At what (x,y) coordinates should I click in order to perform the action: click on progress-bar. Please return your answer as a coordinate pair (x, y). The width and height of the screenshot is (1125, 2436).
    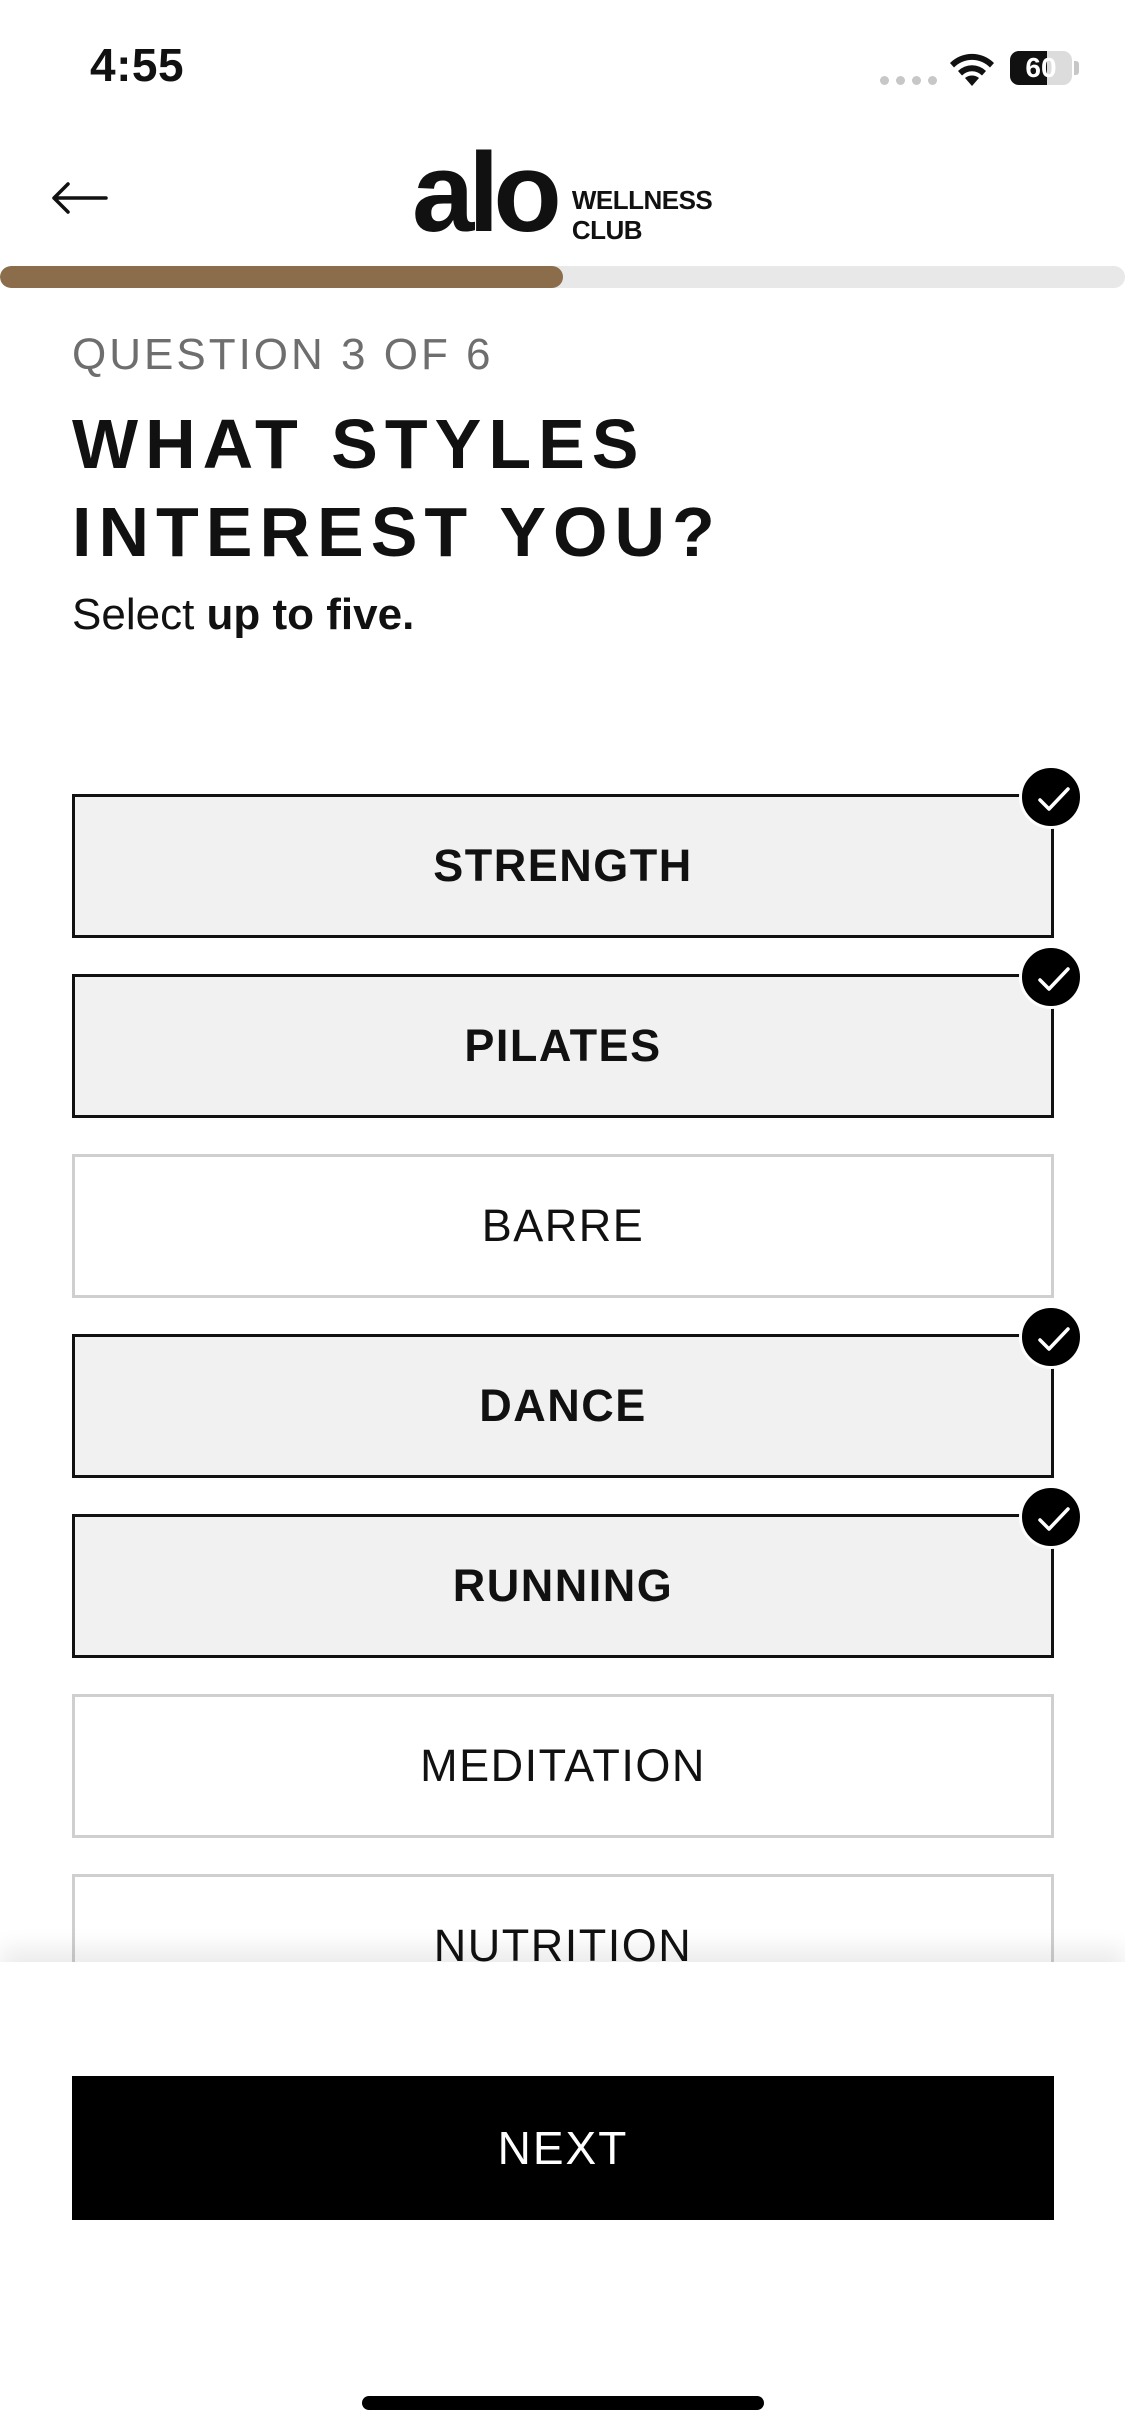
    Looking at the image, I should click on (562, 277).